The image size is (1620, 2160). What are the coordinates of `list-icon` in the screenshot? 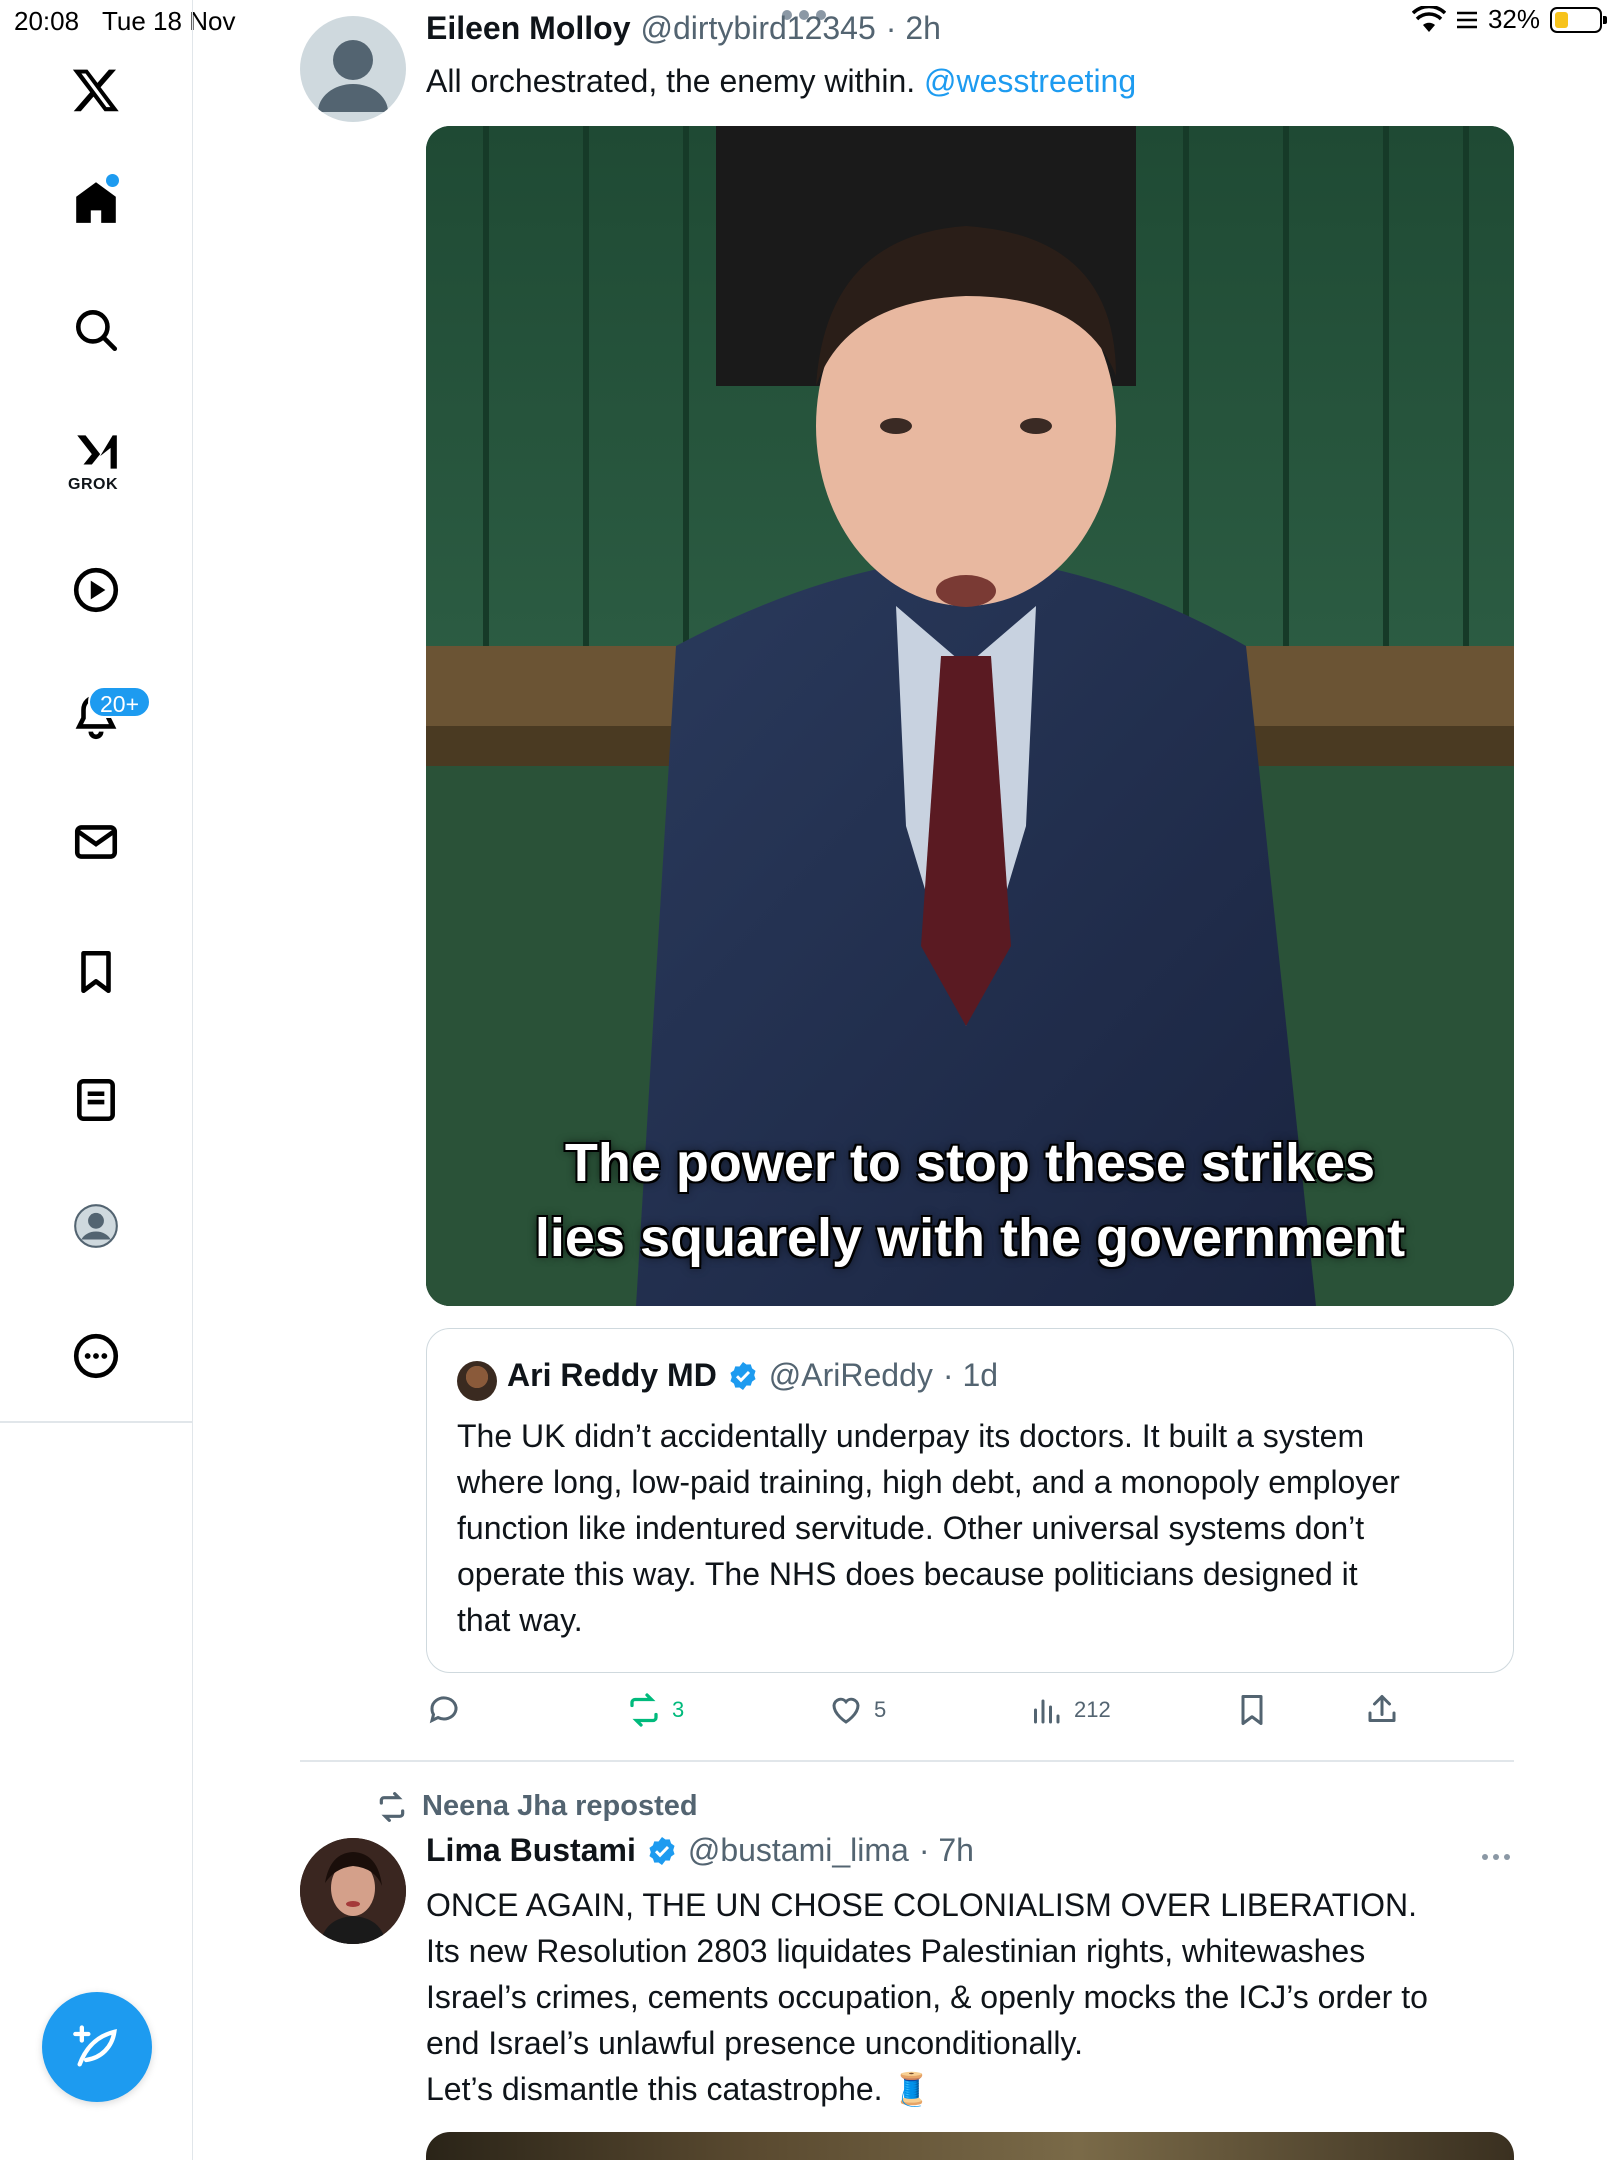 It's located at (96, 1100).